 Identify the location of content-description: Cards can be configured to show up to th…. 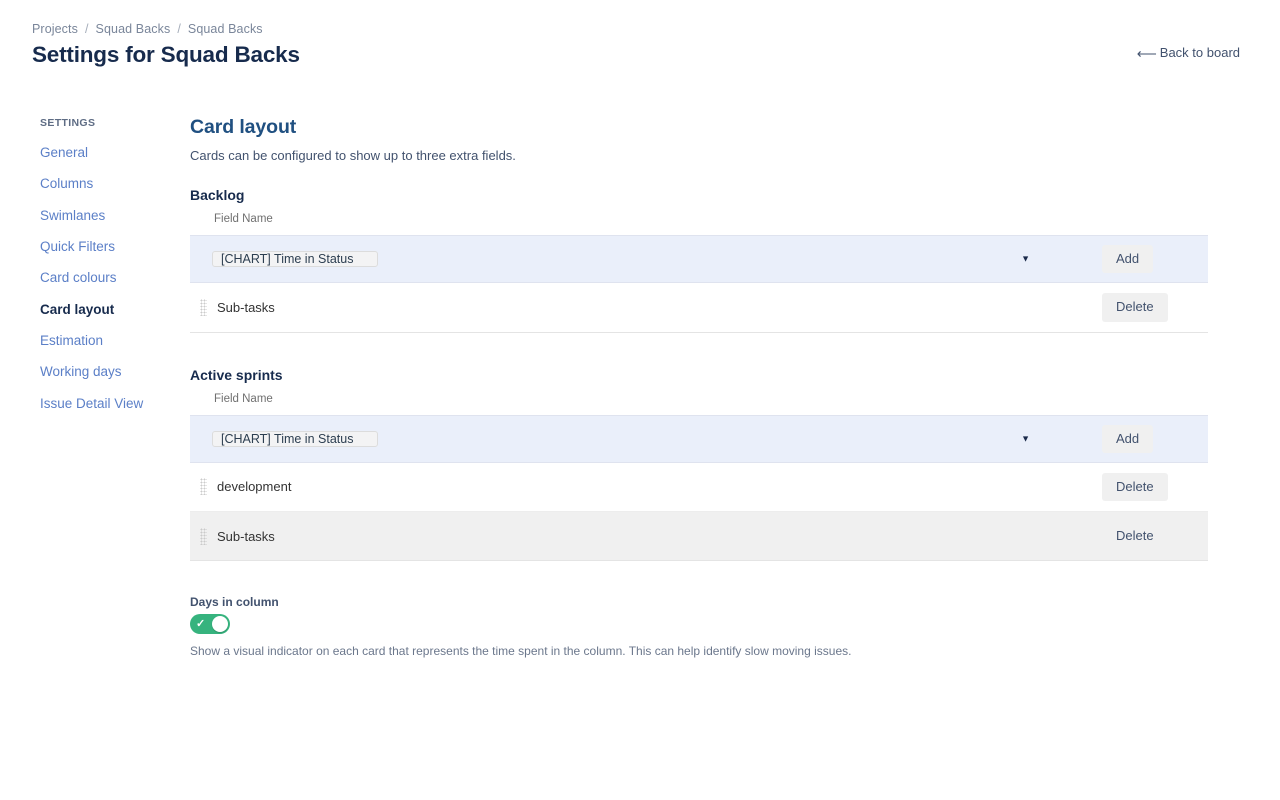
(353, 155).